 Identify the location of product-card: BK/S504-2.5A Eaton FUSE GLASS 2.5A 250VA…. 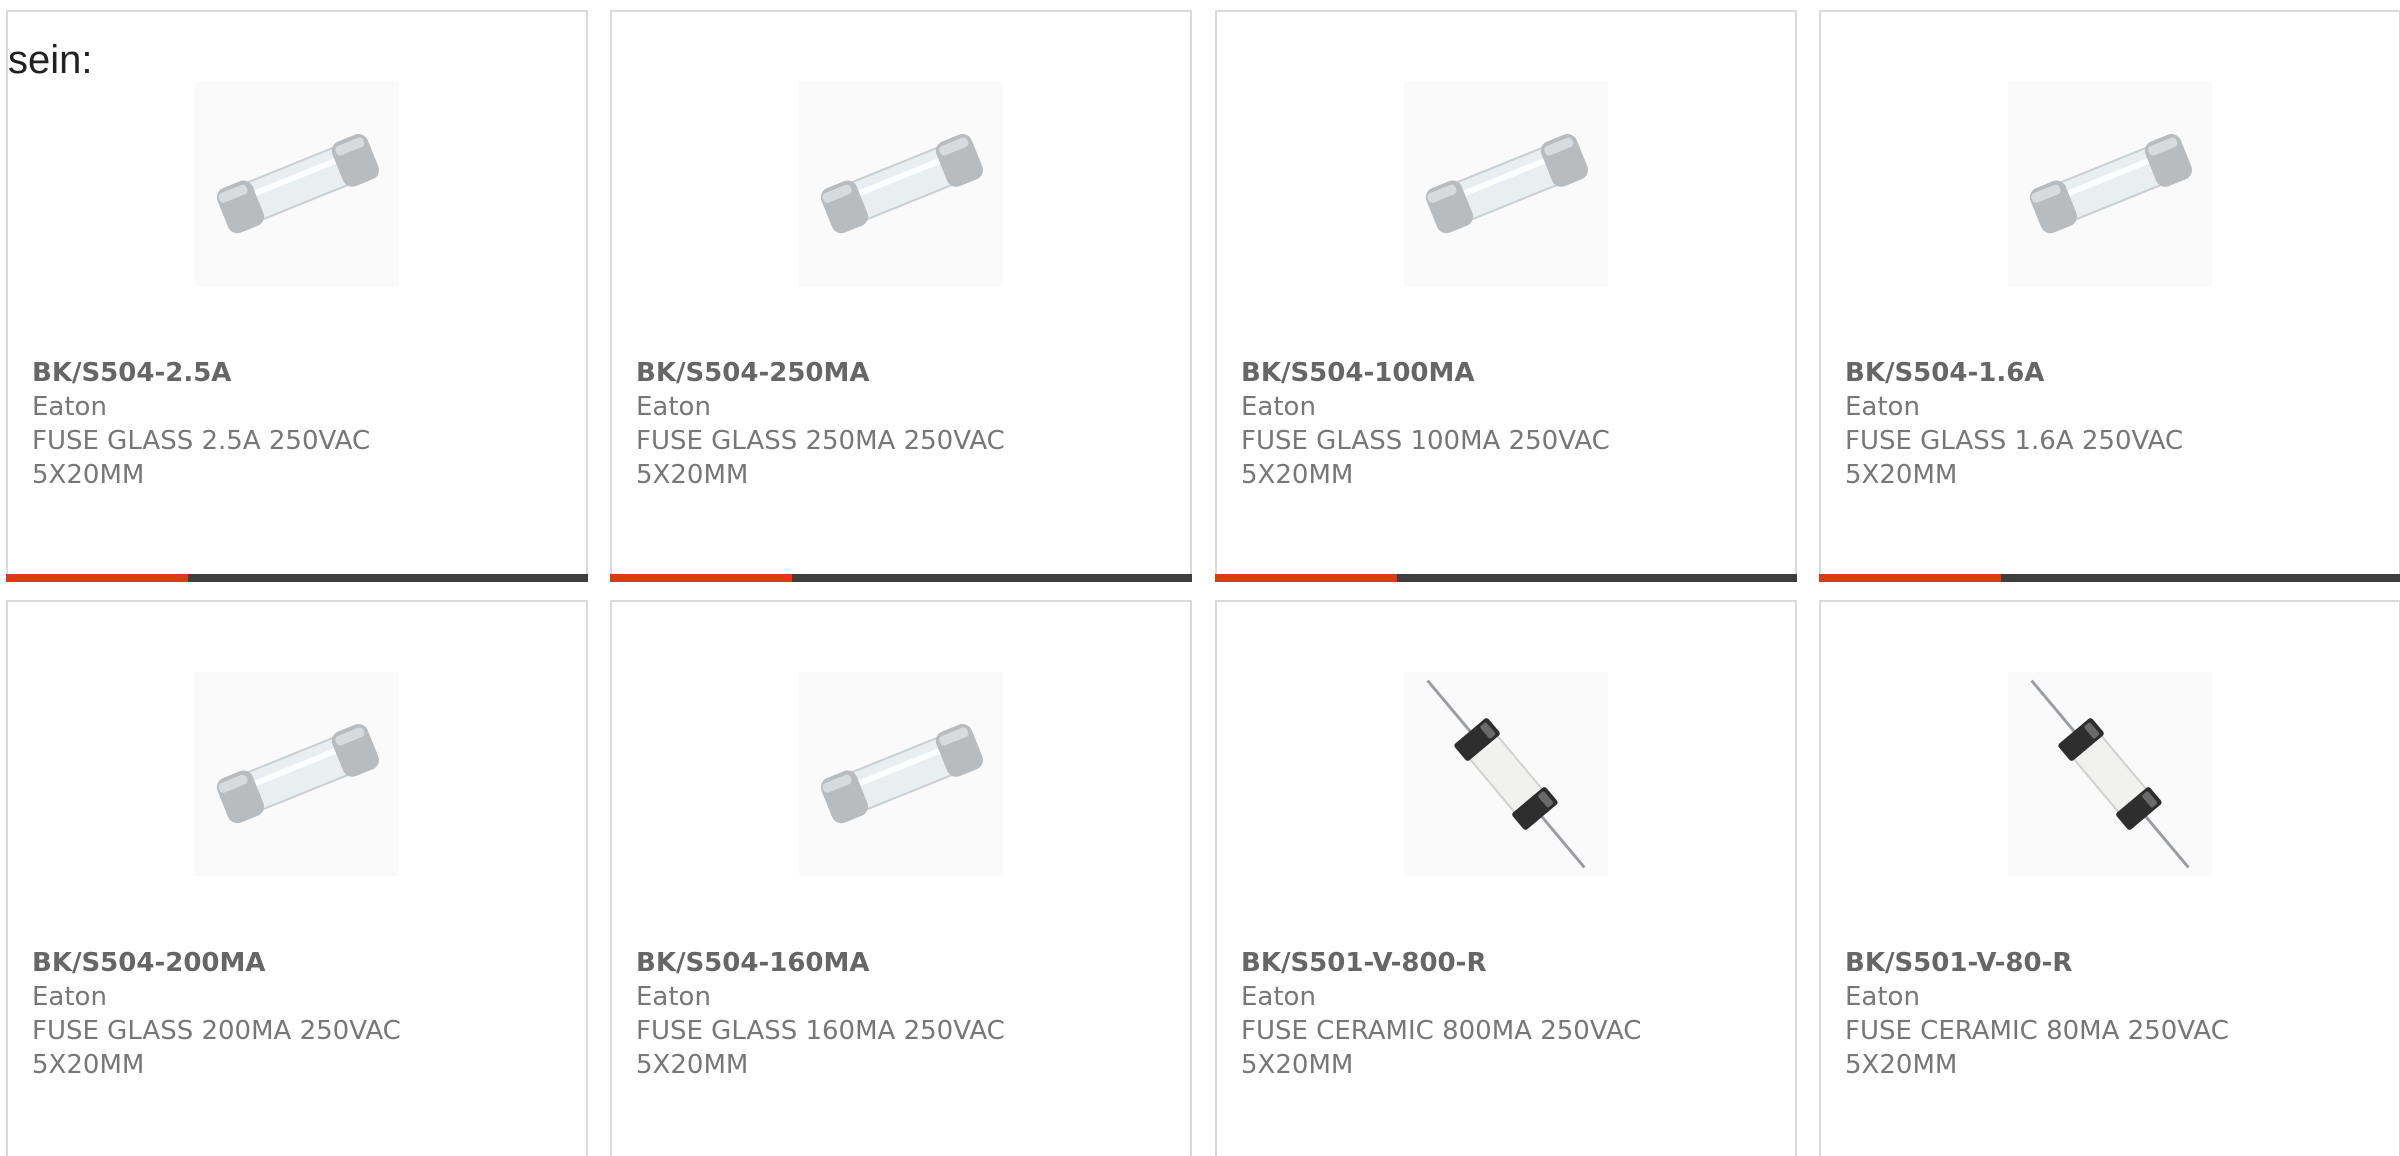
(297, 296).